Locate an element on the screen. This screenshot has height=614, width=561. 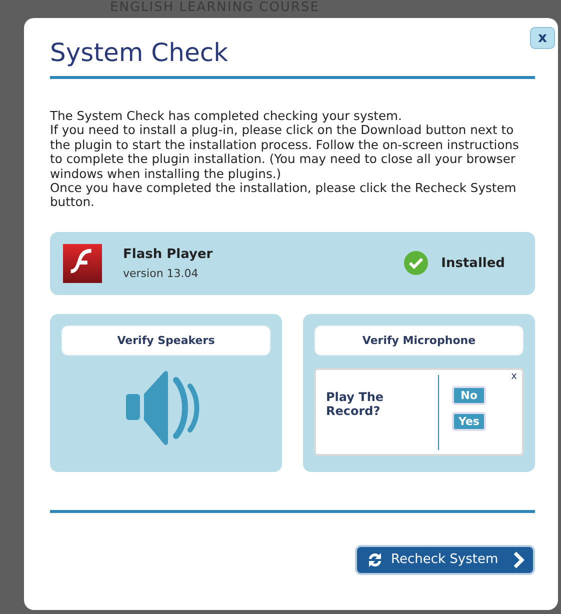
chevron-right-icon is located at coordinates (519, 559).